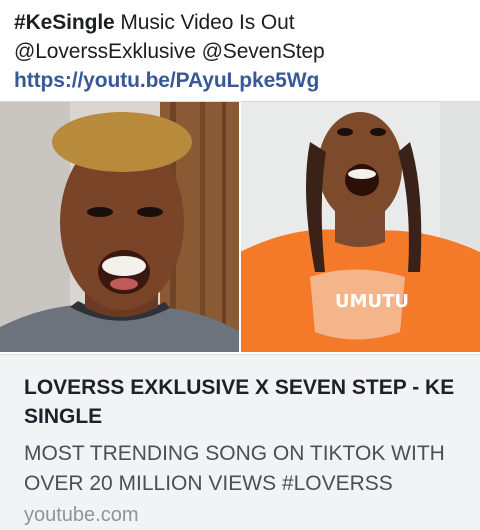 The width and height of the screenshot is (480, 530). I want to click on post-mentions: @LoverssExklusive @SevenStep, so click(244, 51).